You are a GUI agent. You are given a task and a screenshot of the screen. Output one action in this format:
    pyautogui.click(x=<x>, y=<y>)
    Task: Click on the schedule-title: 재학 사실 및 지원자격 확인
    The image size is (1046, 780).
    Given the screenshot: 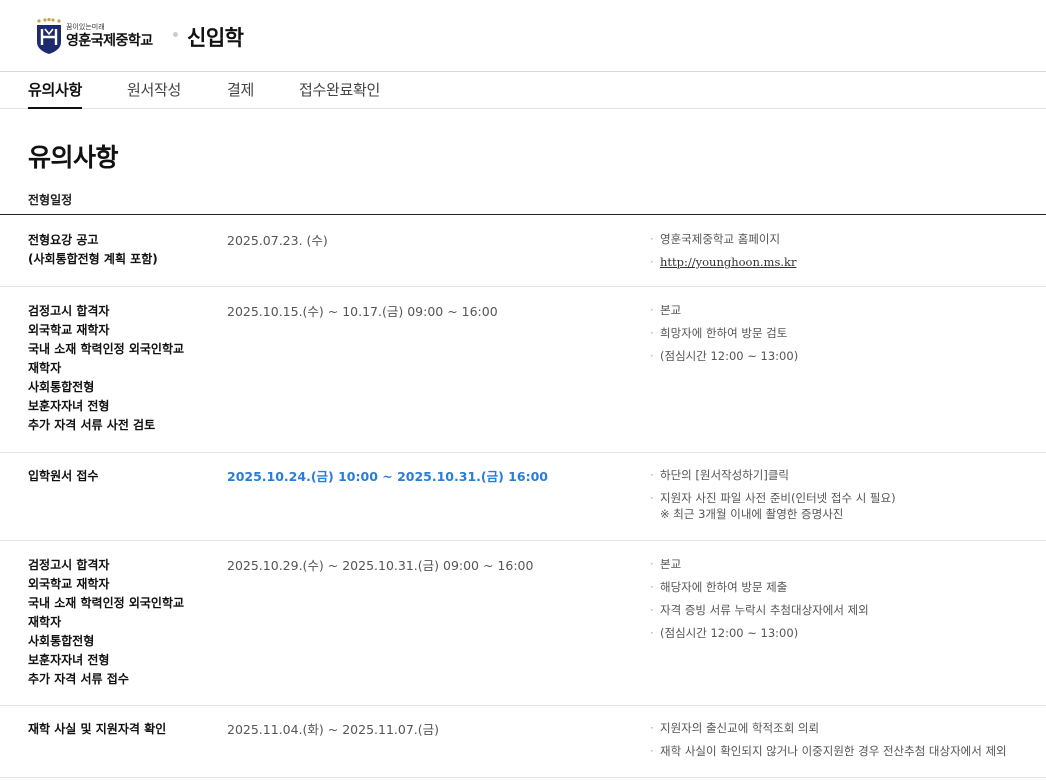 What is the action you would take?
    pyautogui.click(x=97, y=729)
    